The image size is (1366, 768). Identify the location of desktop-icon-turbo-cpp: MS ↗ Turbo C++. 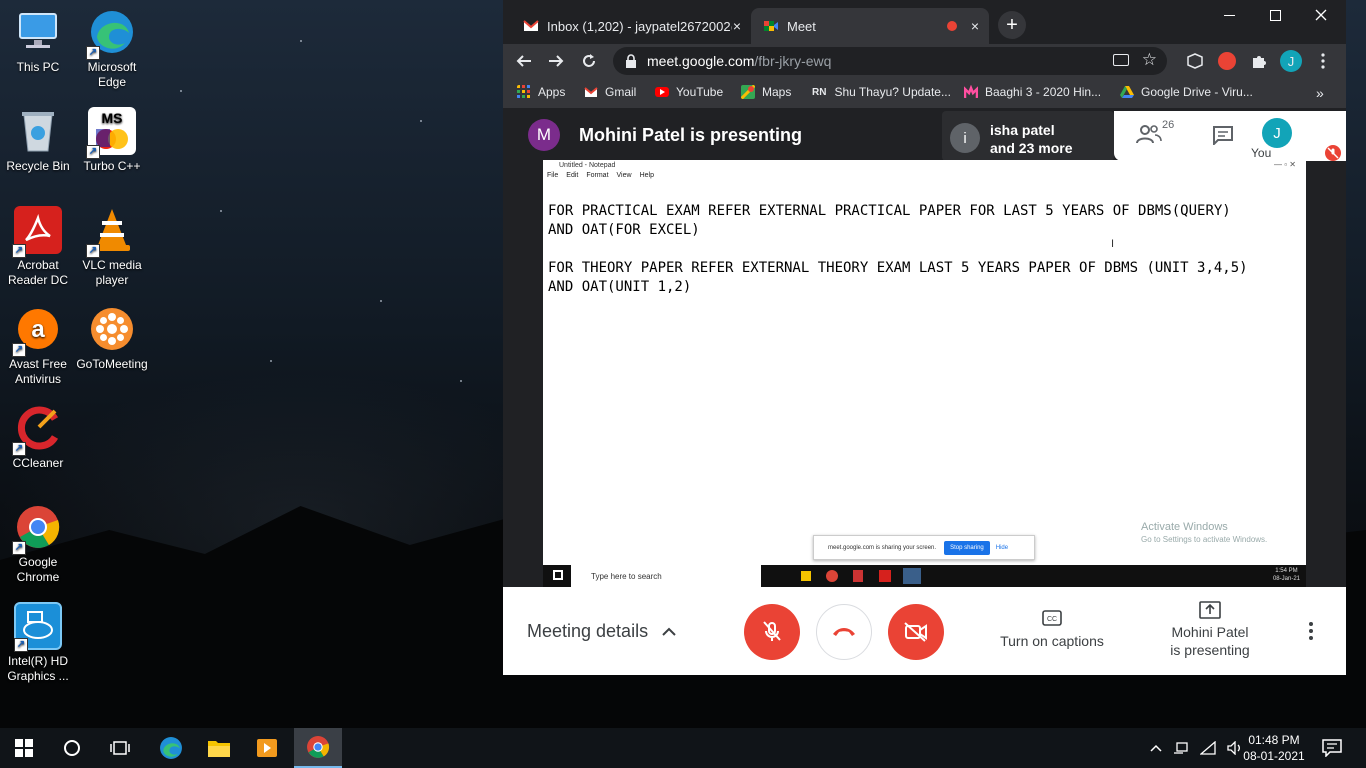
(112, 140).